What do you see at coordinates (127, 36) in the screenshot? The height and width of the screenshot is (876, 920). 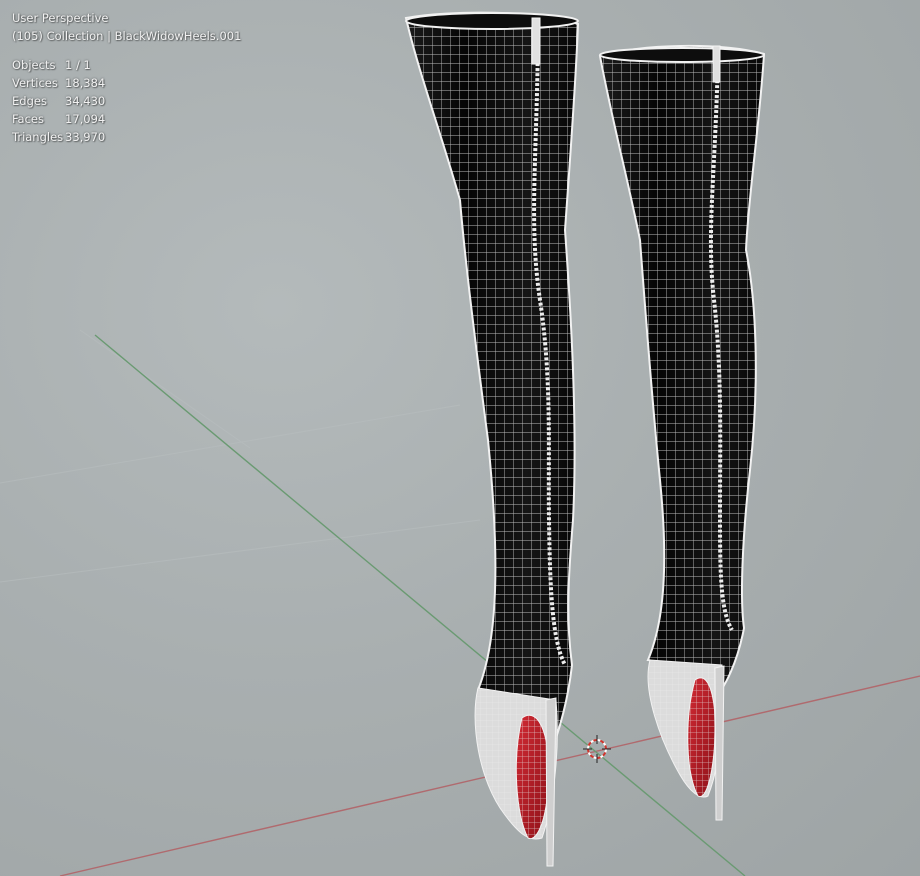 I see `collection-label: (105) Collection | BlackWidowHeels.001` at bounding box center [127, 36].